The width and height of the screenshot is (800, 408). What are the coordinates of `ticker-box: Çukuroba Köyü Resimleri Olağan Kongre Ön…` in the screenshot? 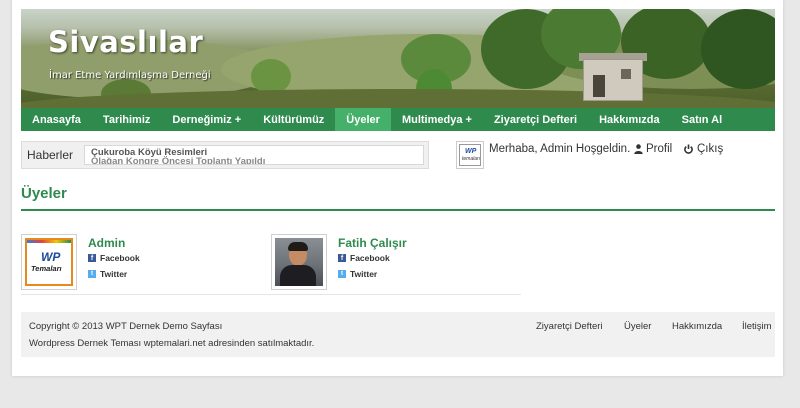 It's located at (254, 155).